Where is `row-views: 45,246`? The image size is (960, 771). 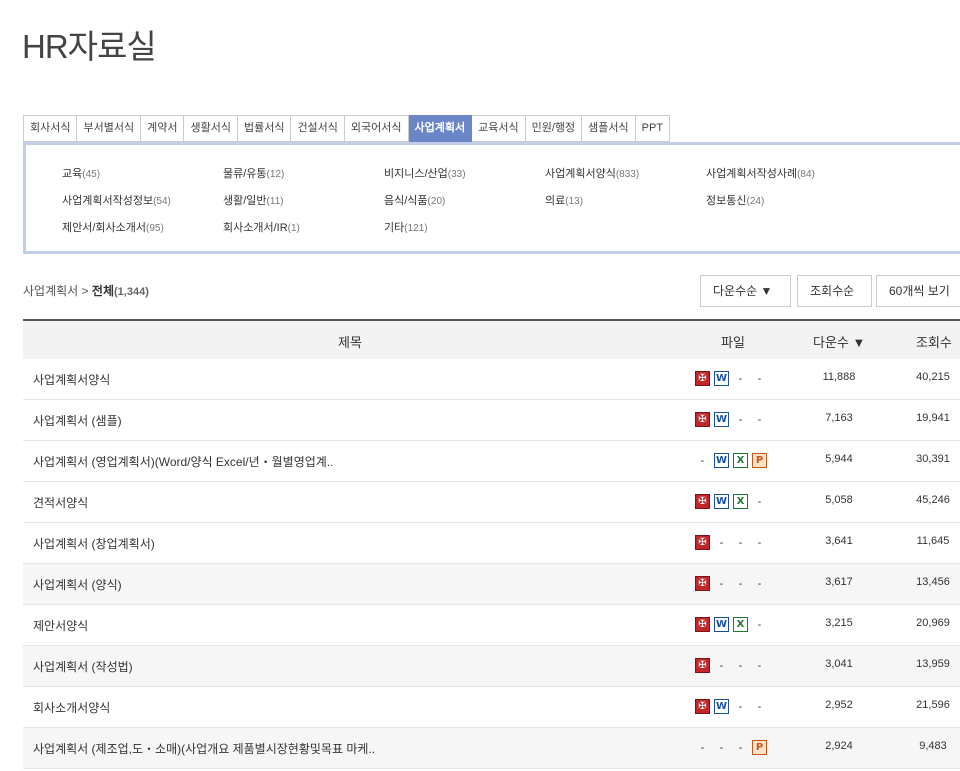 row-views: 45,246 is located at coordinates (933, 500).